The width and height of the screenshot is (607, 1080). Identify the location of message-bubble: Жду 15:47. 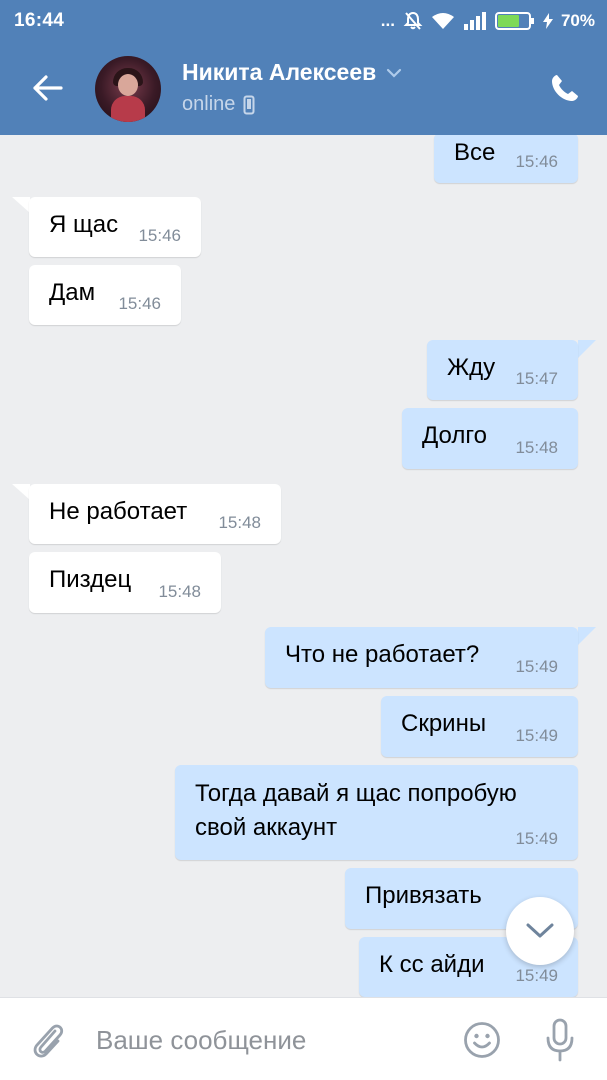
(502, 370).